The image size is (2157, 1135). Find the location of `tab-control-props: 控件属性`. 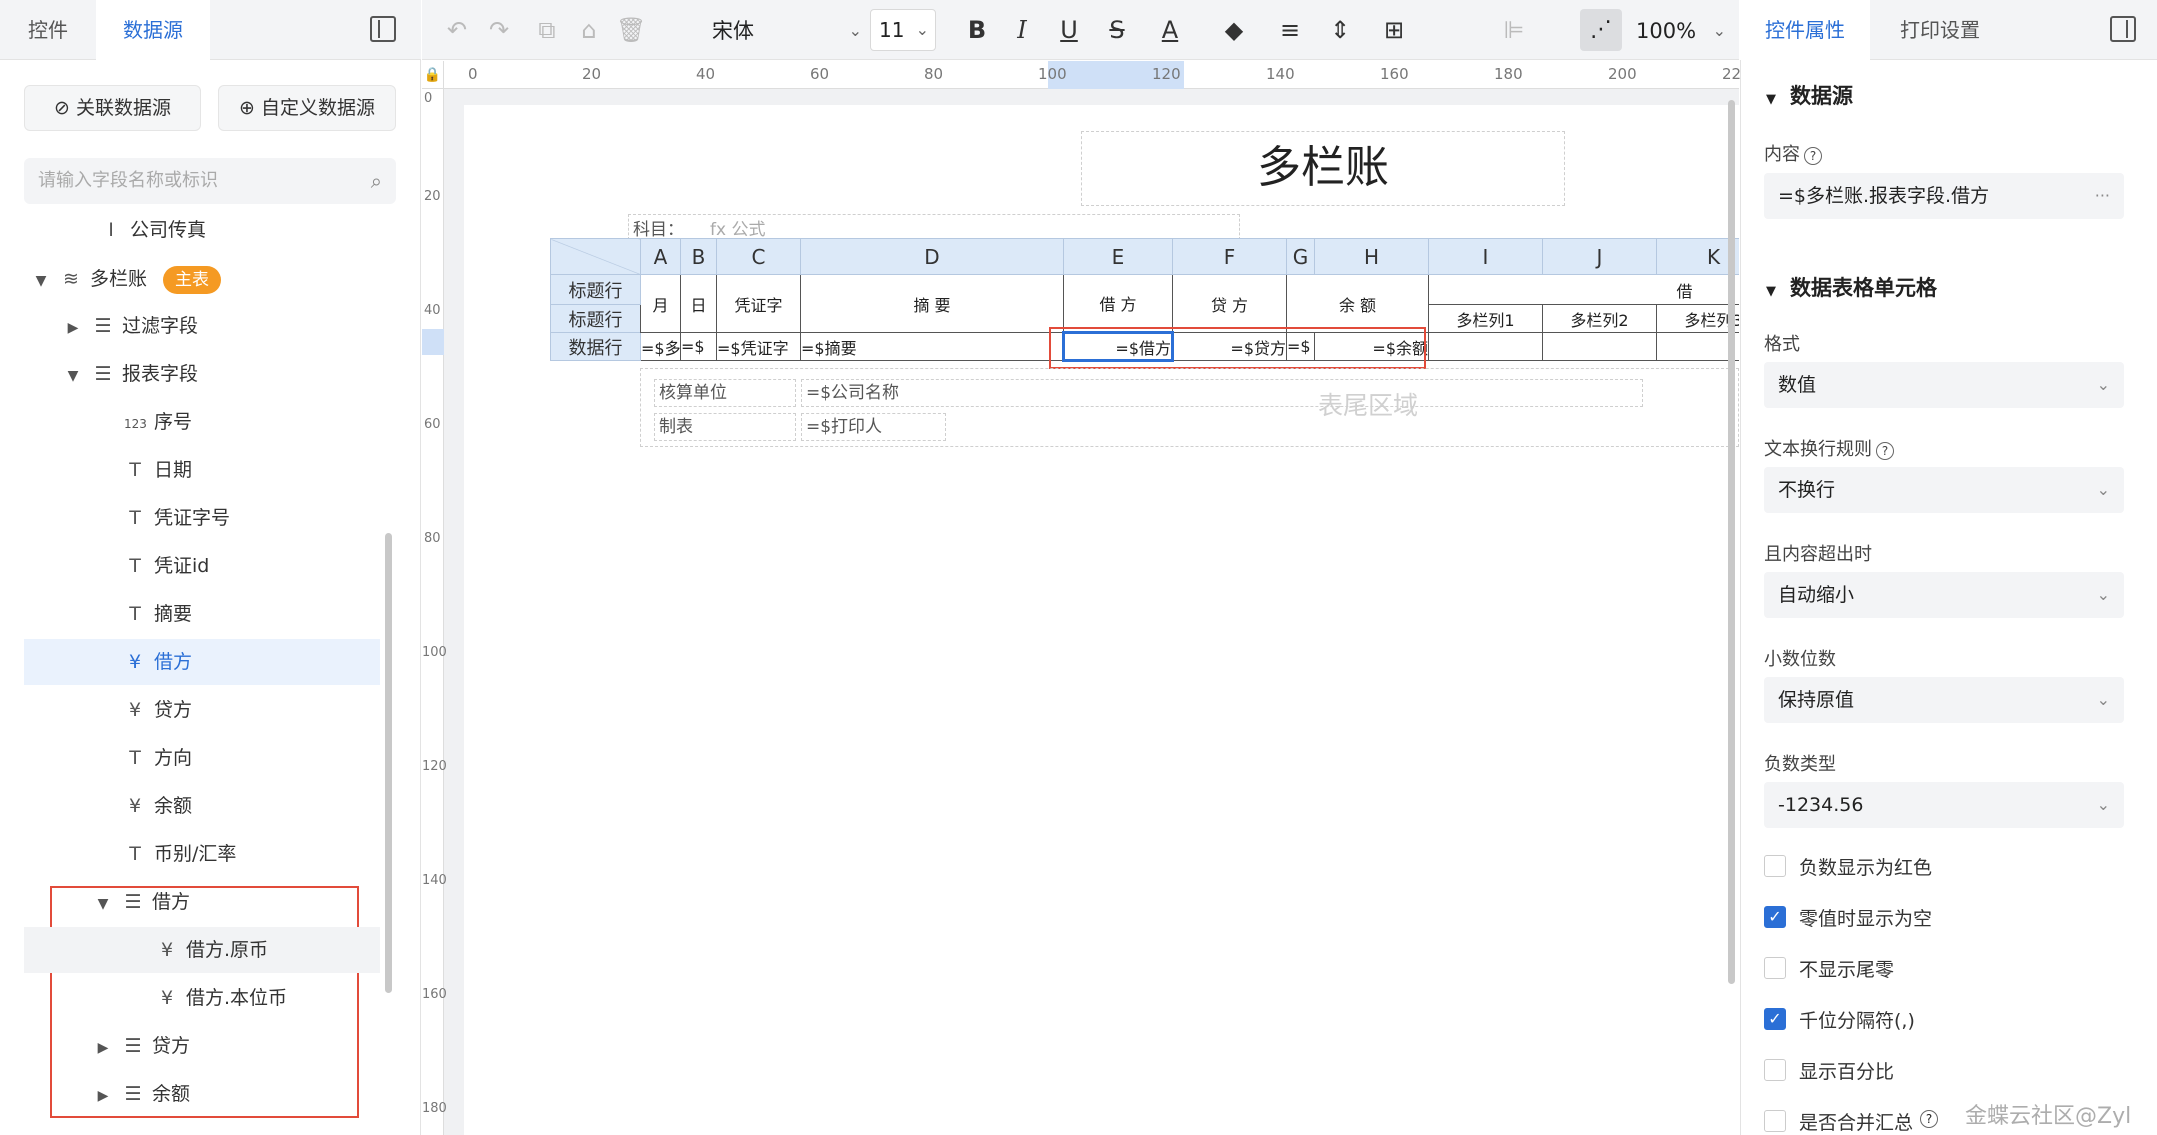

tab-control-props: 控件属性 is located at coordinates (1805, 30).